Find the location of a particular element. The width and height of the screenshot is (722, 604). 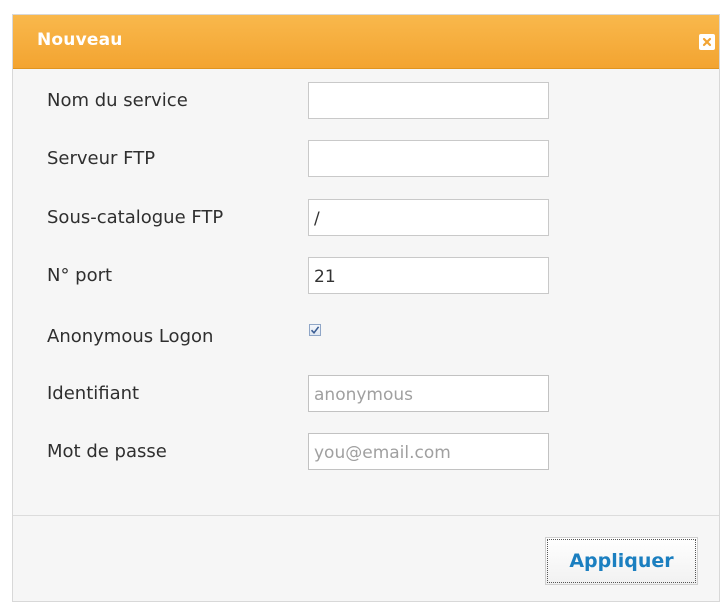

close-icon is located at coordinates (707, 42).